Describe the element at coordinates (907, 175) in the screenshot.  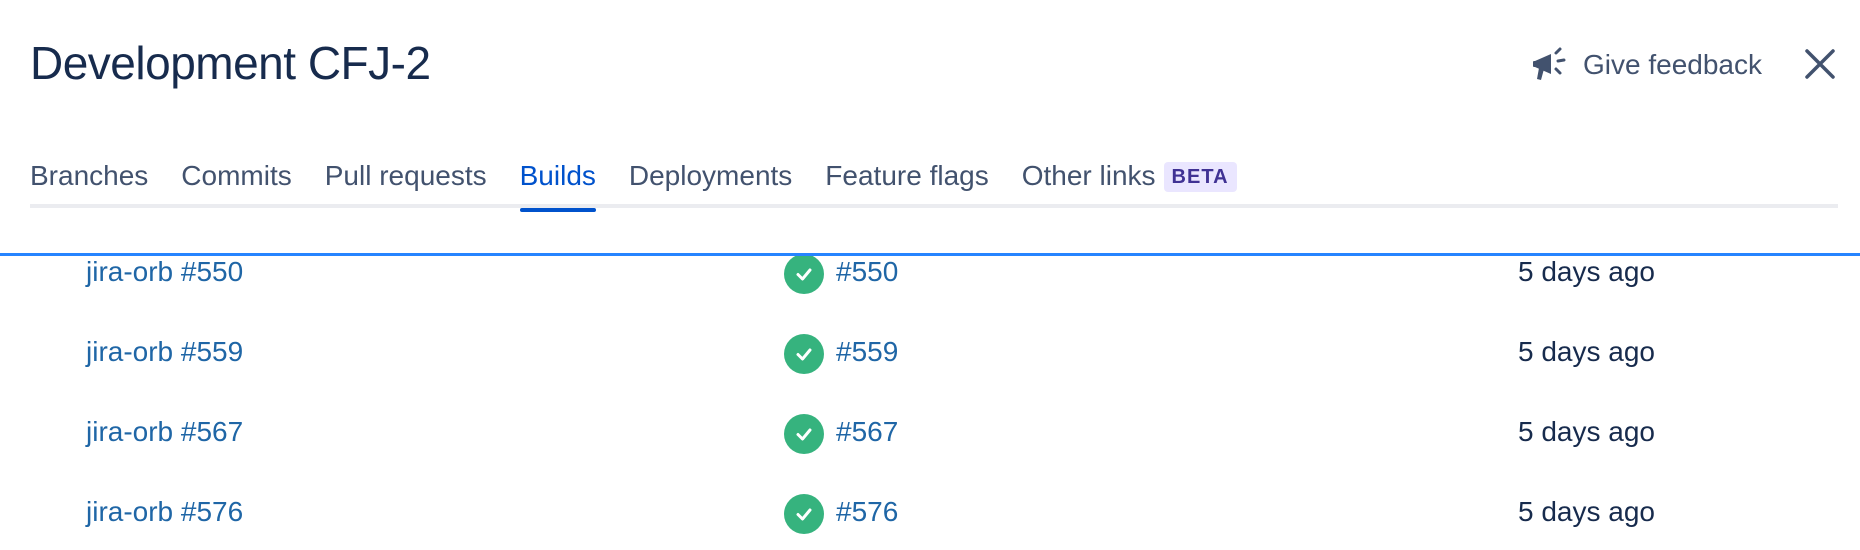
I see `tab-label: Feature flags` at that location.